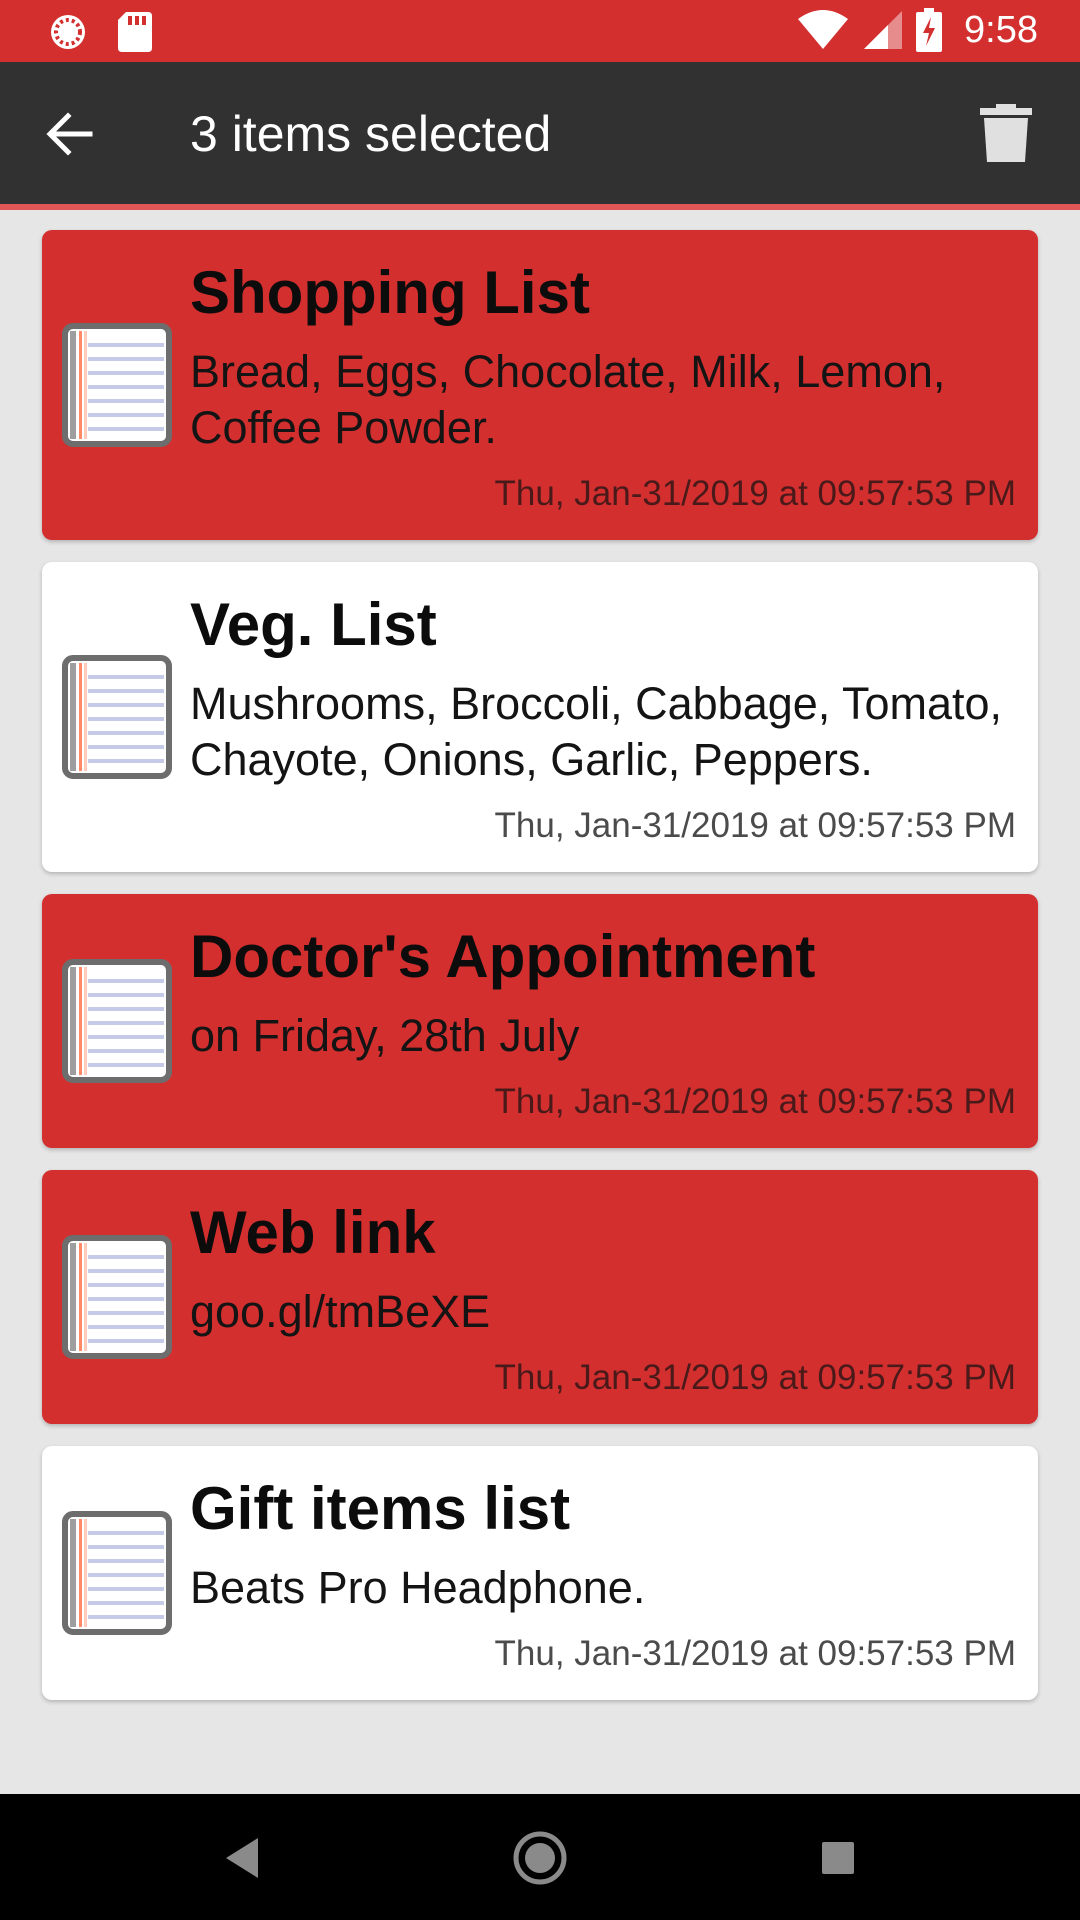 The image size is (1080, 1920). Describe the element at coordinates (68, 32) in the screenshot. I see `sync-icon` at that location.